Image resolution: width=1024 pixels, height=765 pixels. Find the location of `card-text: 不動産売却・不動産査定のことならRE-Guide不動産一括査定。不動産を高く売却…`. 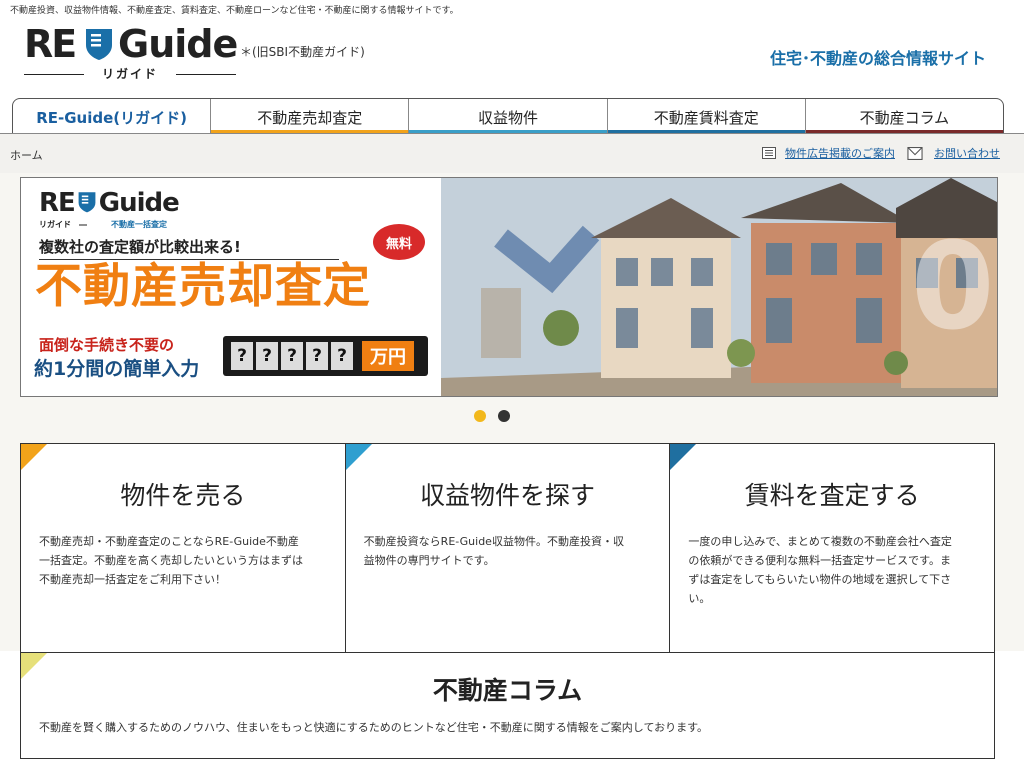

card-text: 不動産売却・不動産査定のことならRE-Guide不動産一括査定。不動産を高く売却… is located at coordinates (171, 560).